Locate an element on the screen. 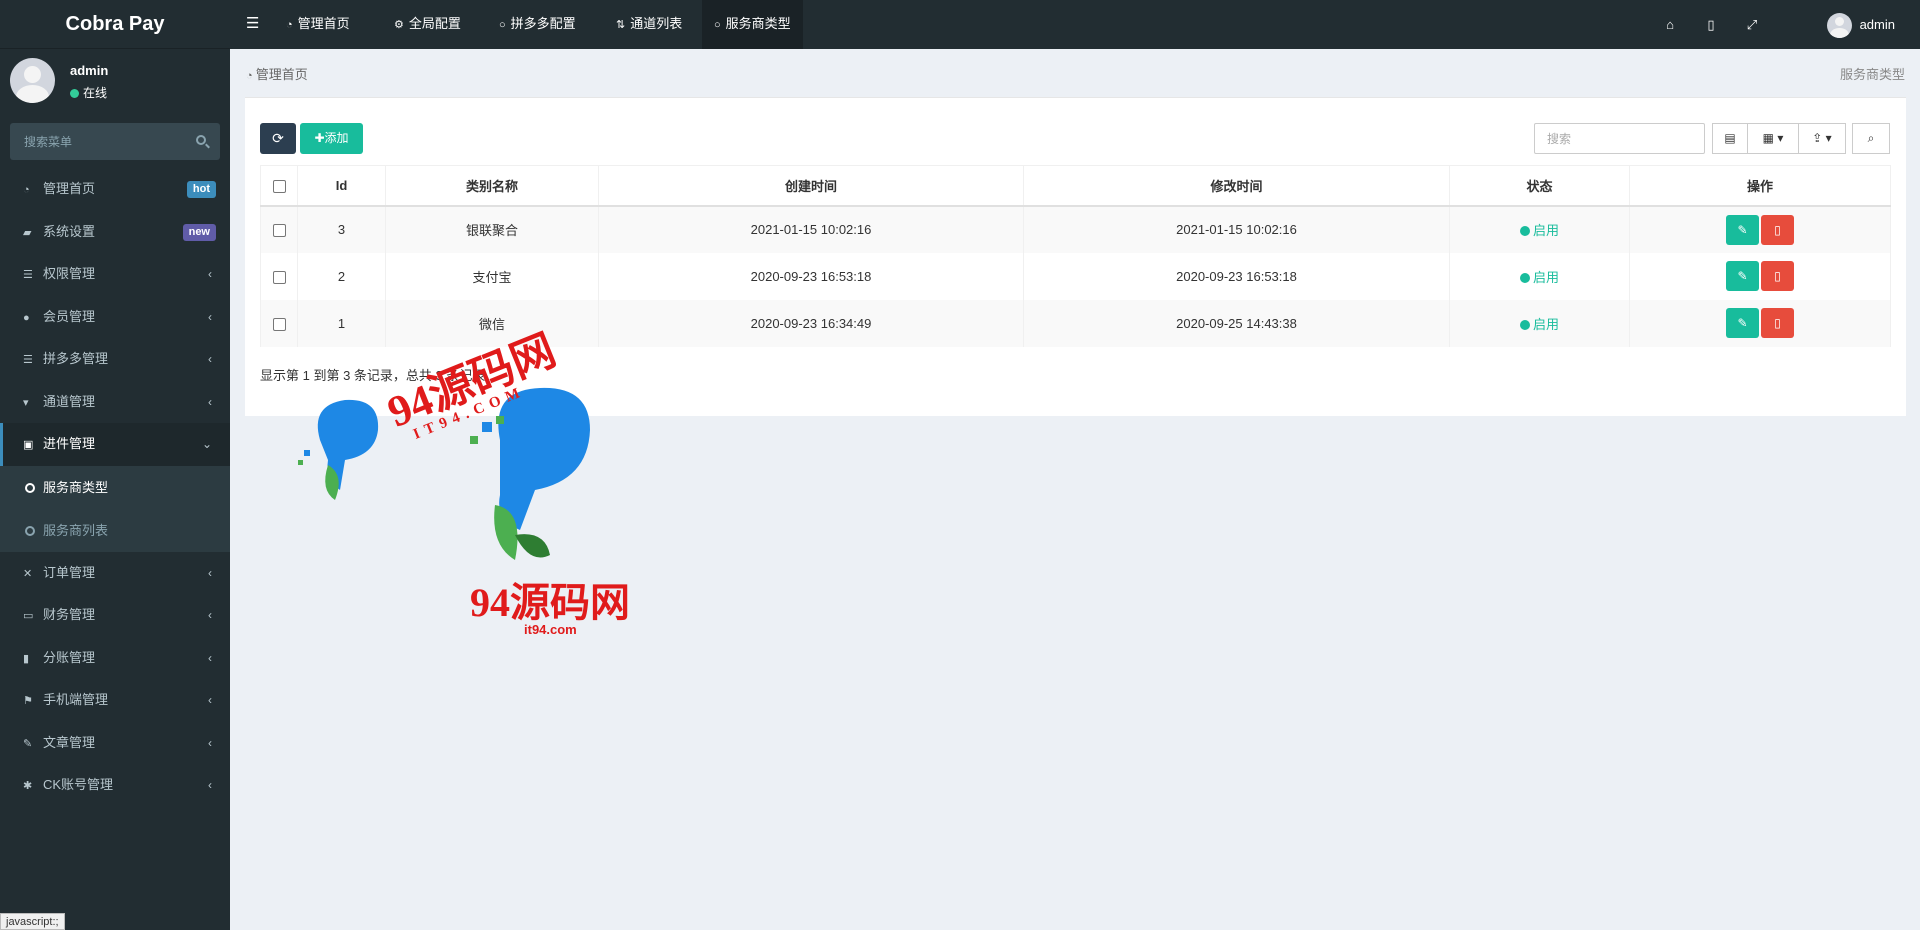 This screenshot has height=930, width=1920. home-button: ⌂ is located at coordinates (1670, 24).